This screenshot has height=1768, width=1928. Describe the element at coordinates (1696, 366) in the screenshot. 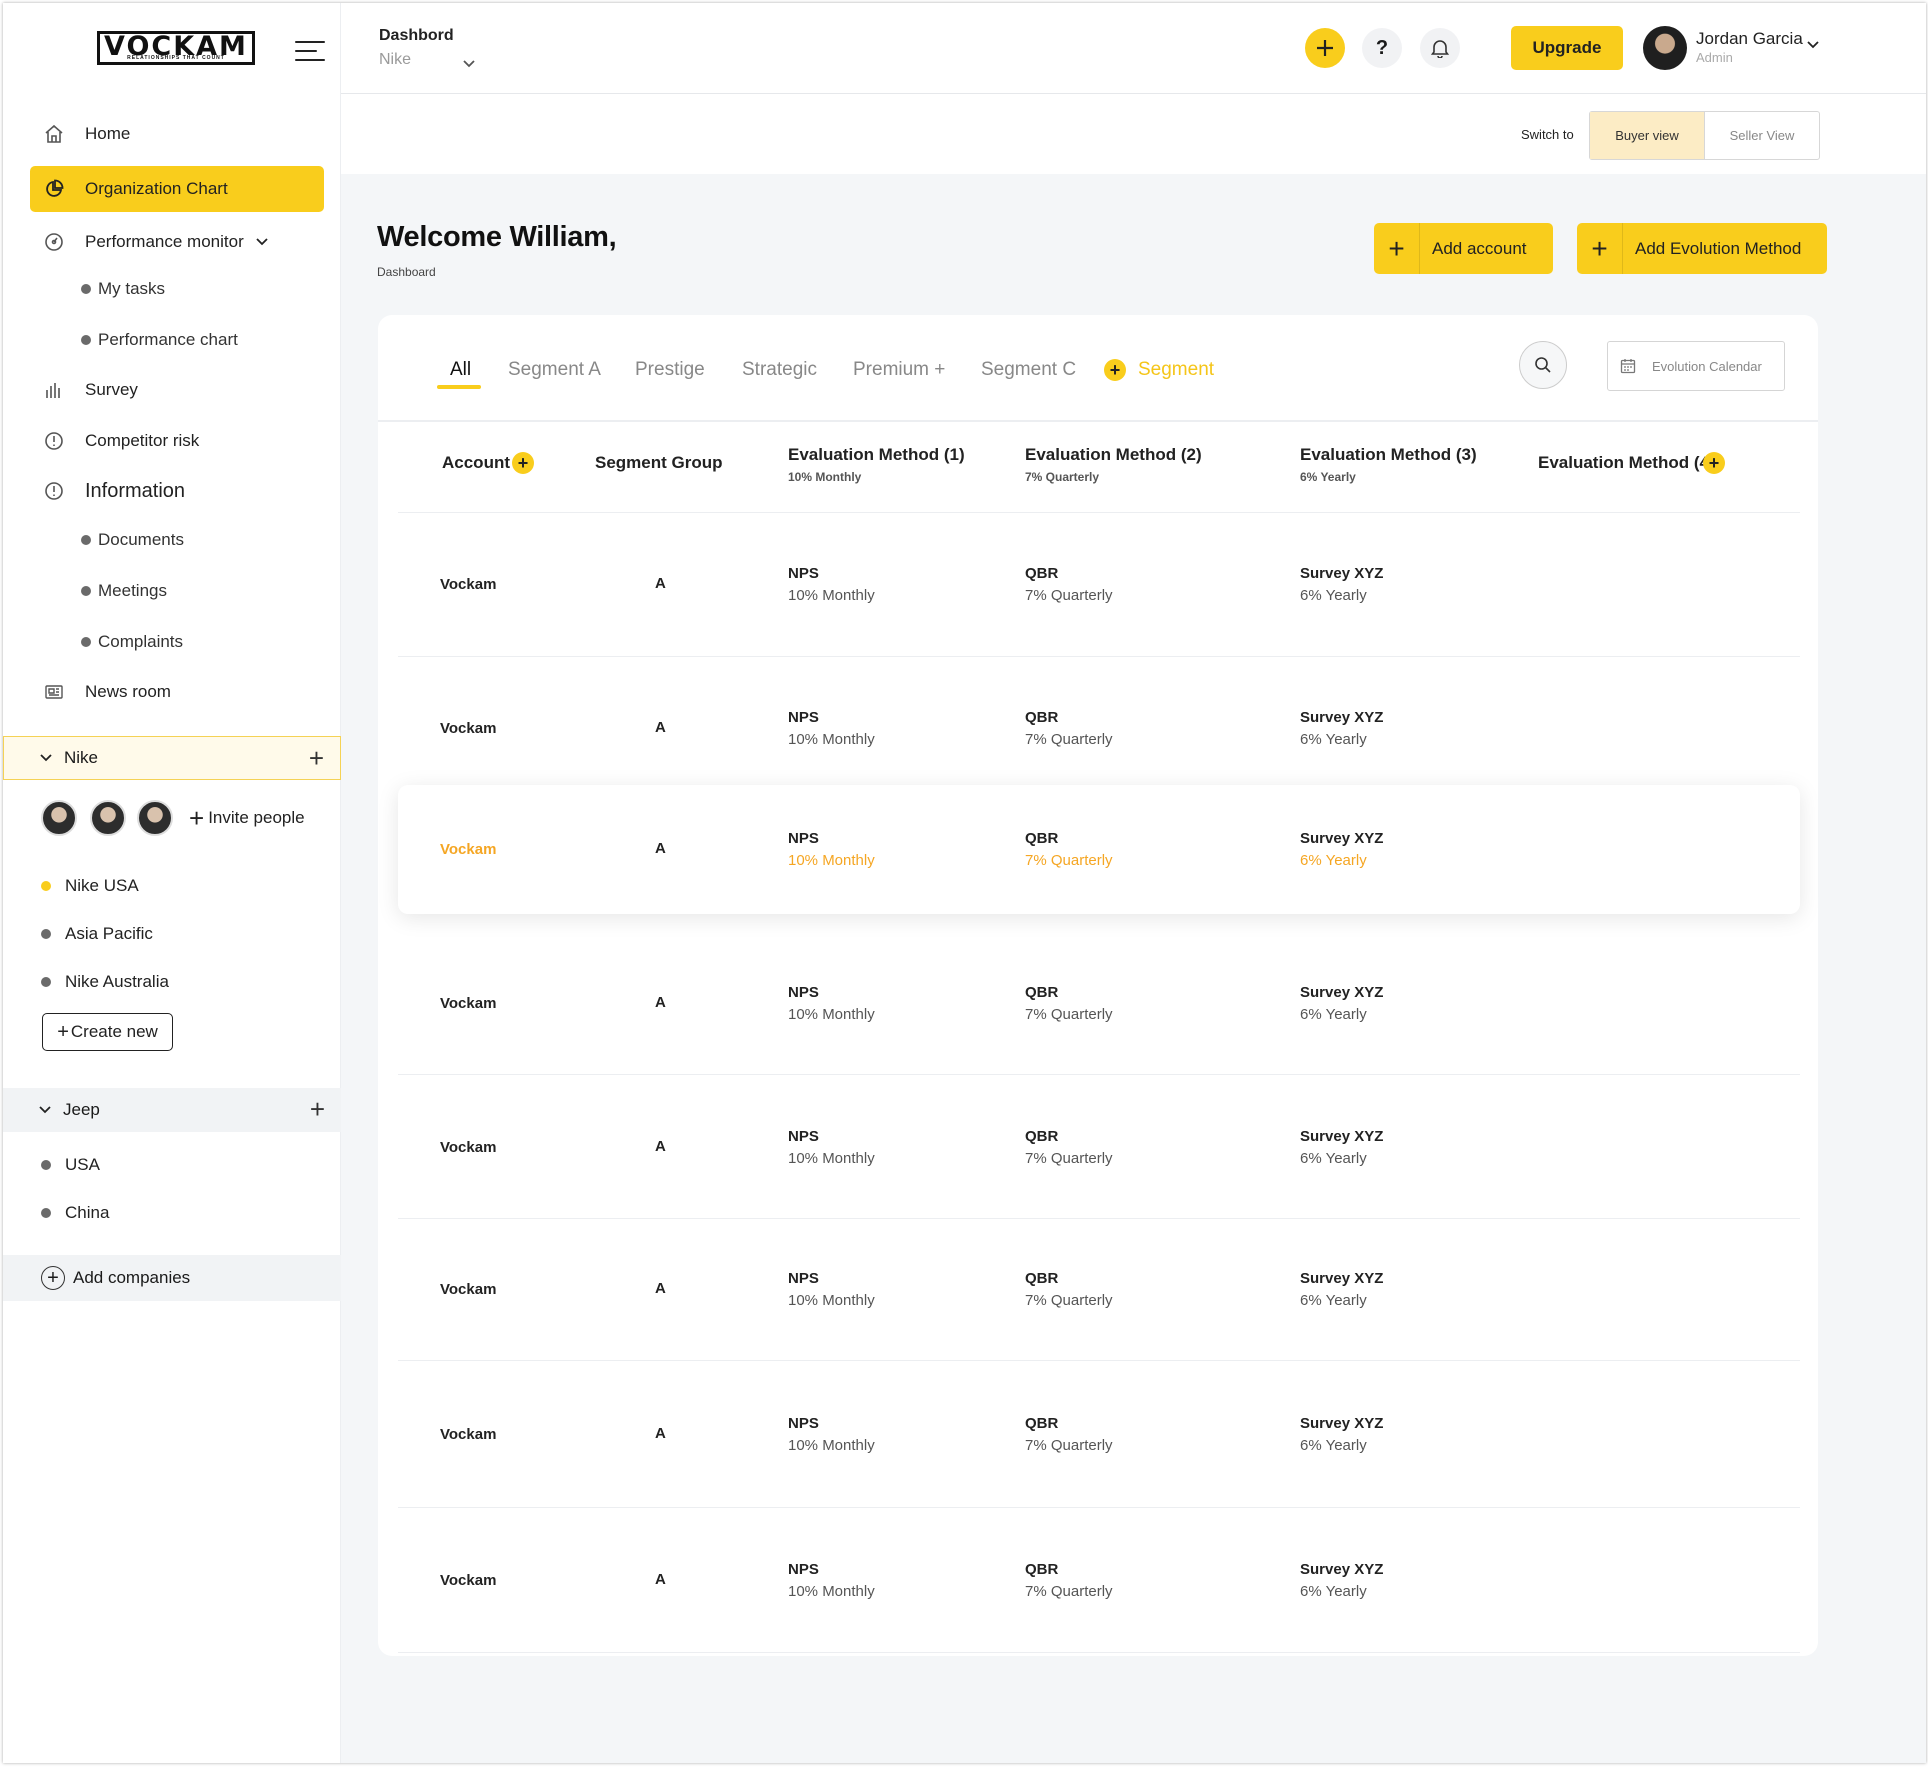

I see `evolution-calendar-button: Evolution Calendar` at that location.